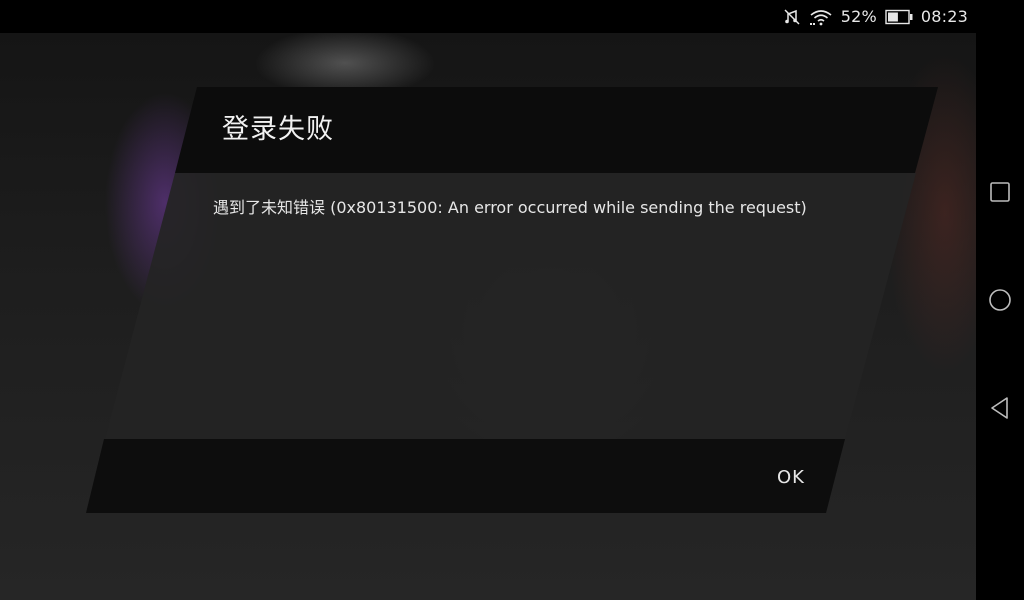 This screenshot has height=600, width=1024. I want to click on mute-icon, so click(792, 17).